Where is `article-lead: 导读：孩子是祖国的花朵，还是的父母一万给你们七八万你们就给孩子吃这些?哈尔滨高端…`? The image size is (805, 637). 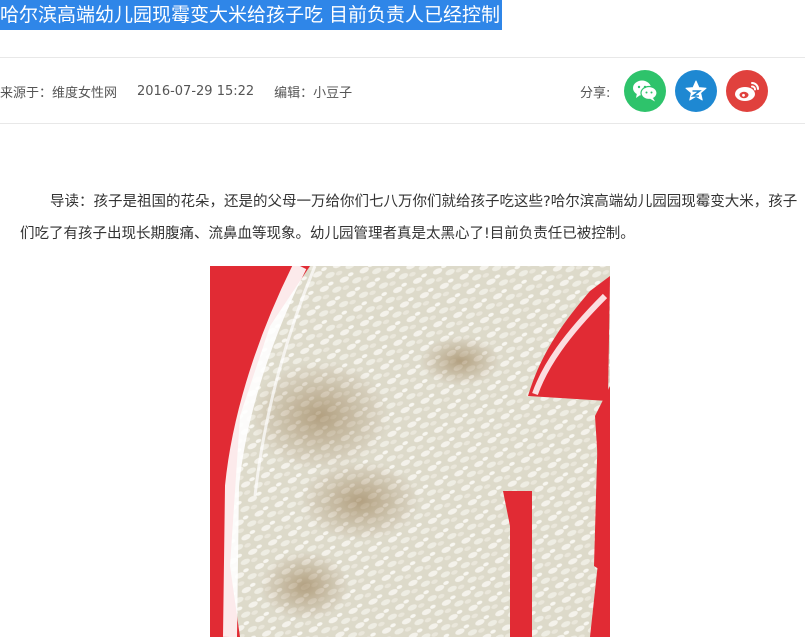
article-lead: 导读：孩子是祖国的花朵，还是的父母一万给你们七八万你们就给孩子吃这些?哈尔滨高端… is located at coordinates (409, 218).